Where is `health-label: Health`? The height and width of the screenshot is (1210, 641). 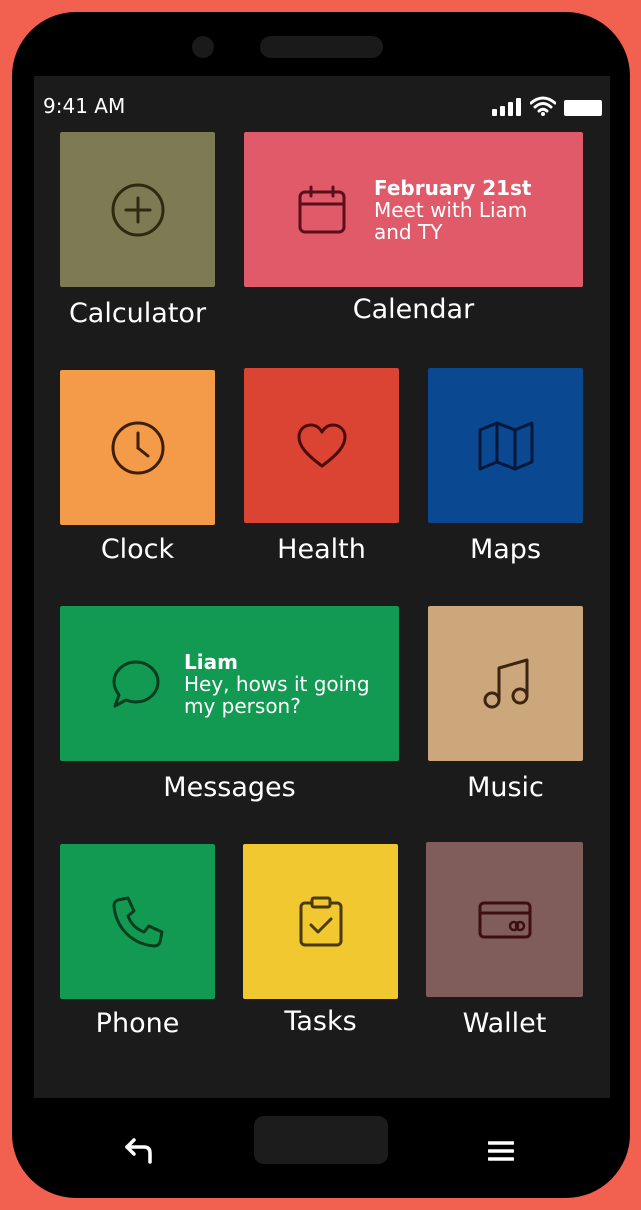 health-label: Health is located at coordinates (321, 549).